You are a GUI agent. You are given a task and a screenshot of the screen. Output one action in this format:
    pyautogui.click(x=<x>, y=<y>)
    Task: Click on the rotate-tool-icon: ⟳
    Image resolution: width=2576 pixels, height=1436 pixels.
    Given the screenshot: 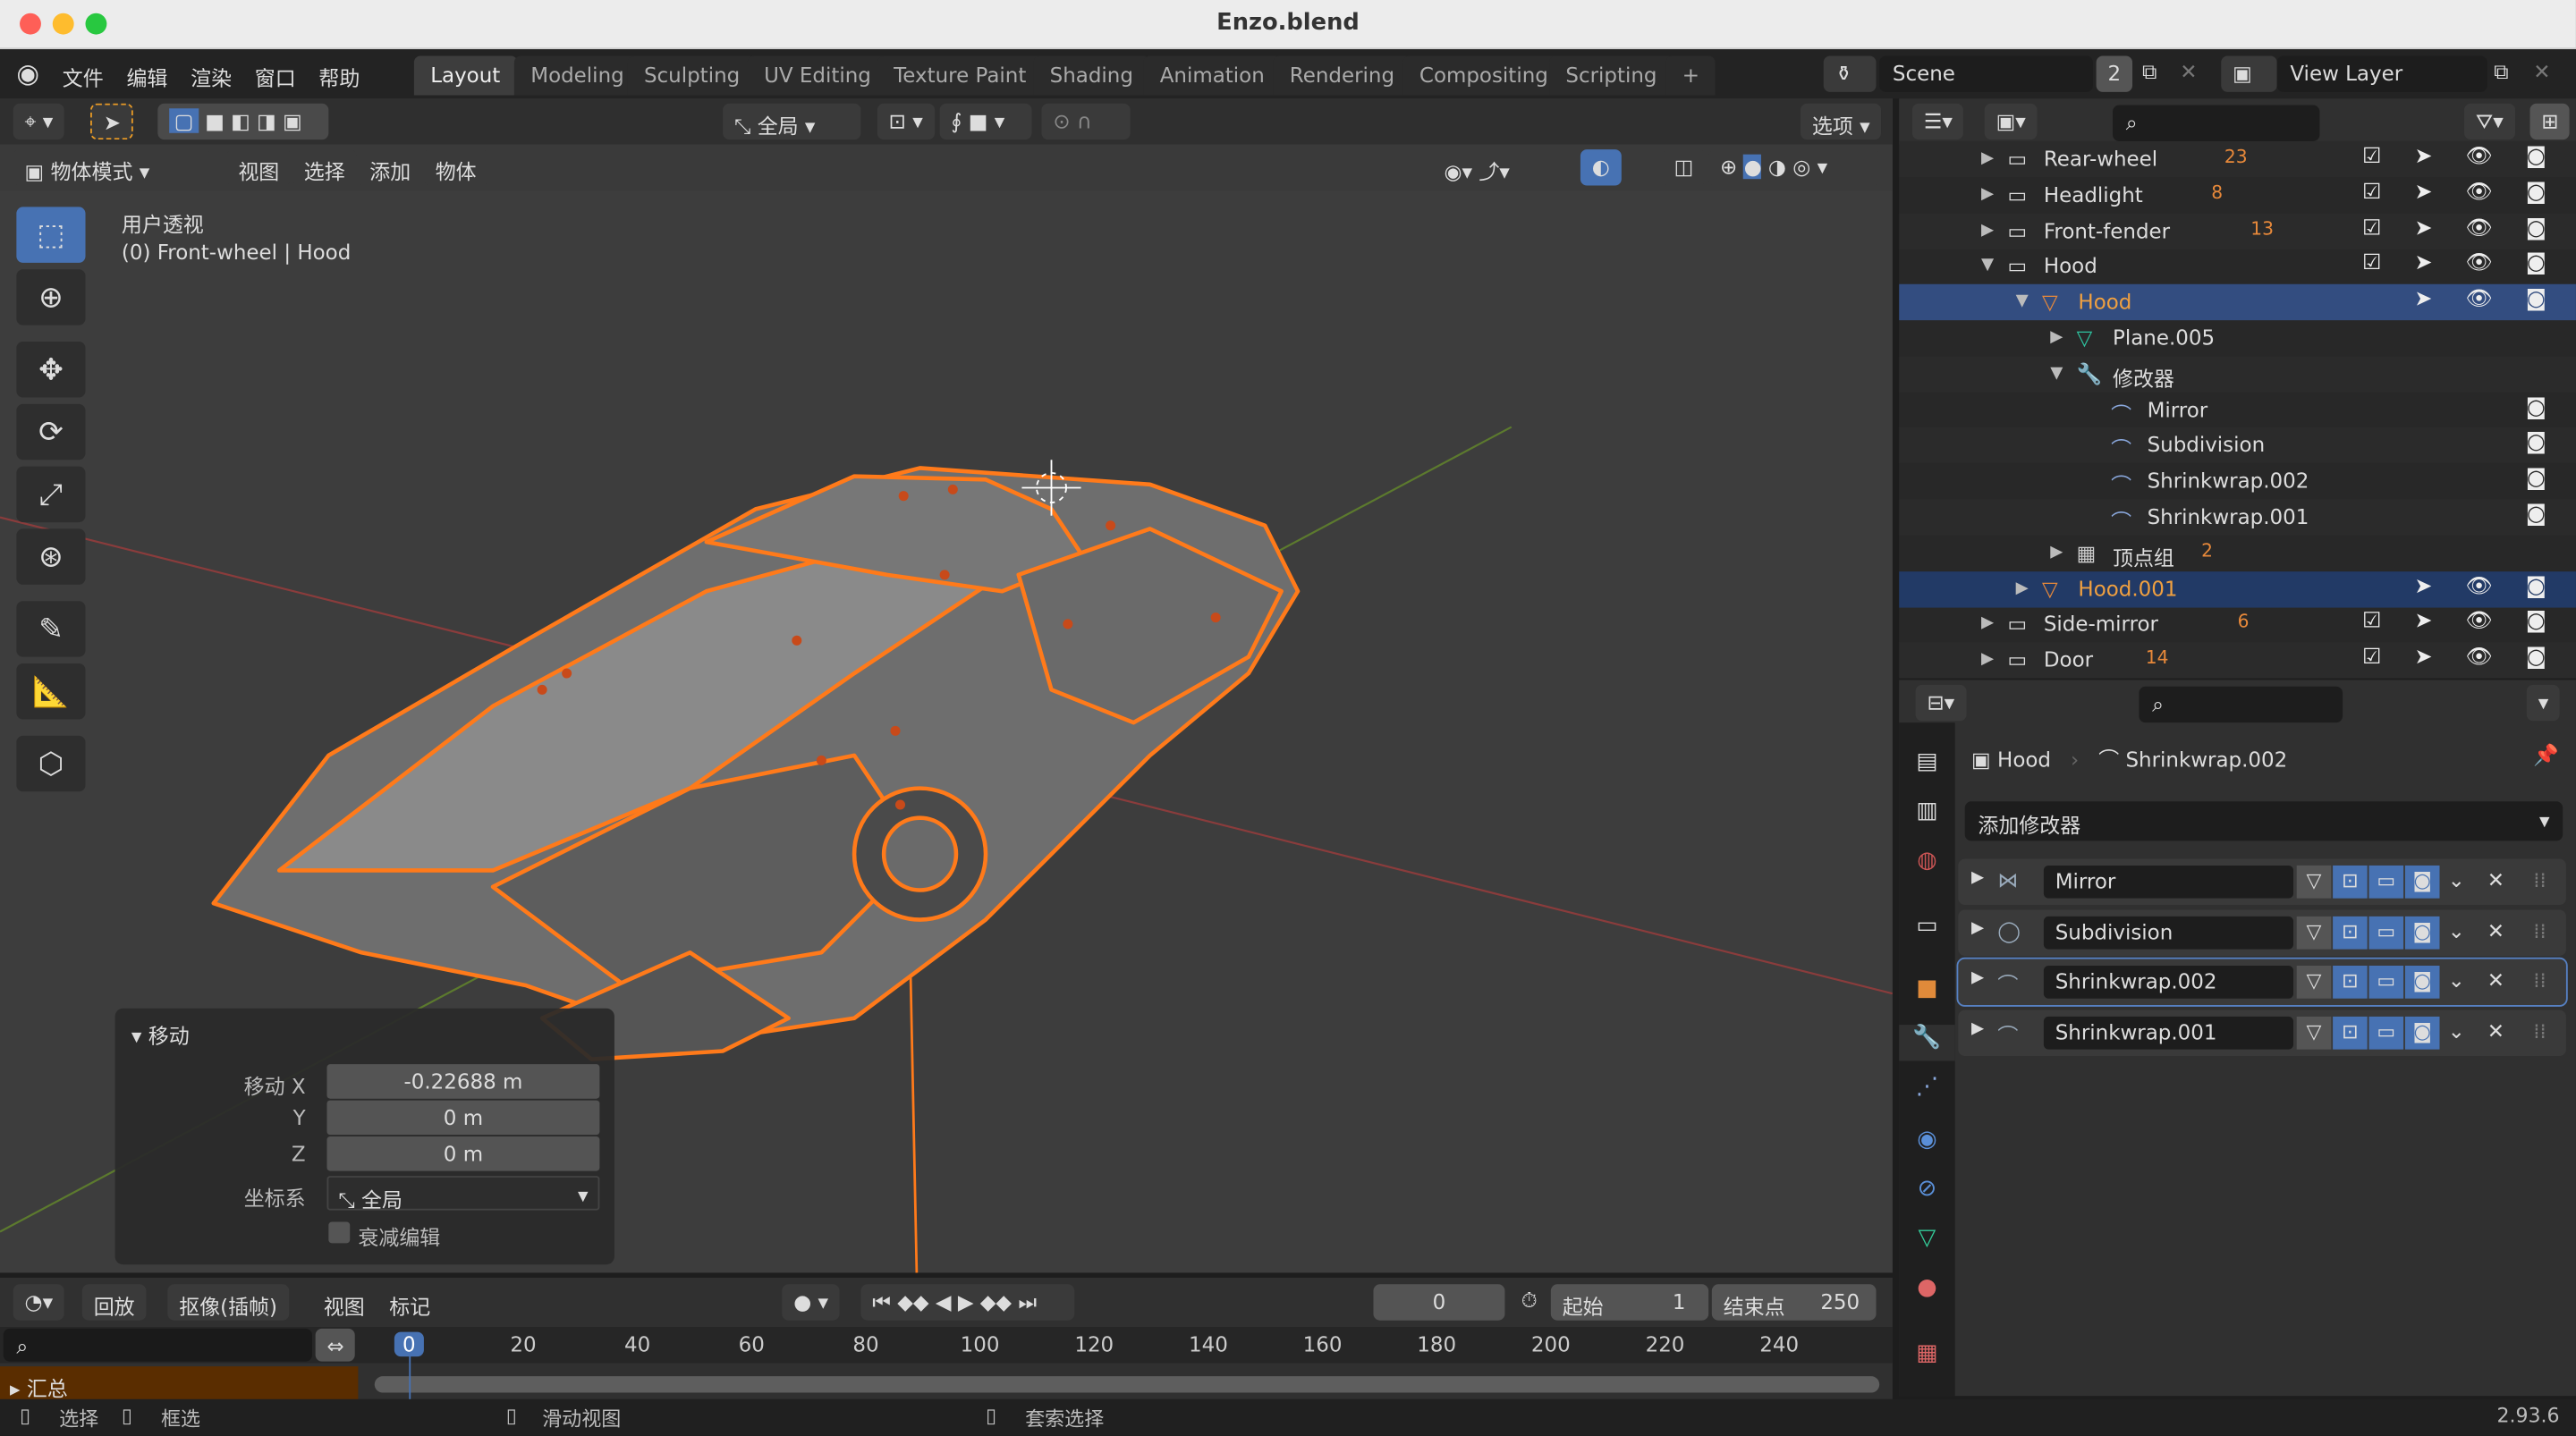 What is the action you would take?
    pyautogui.click(x=51, y=431)
    